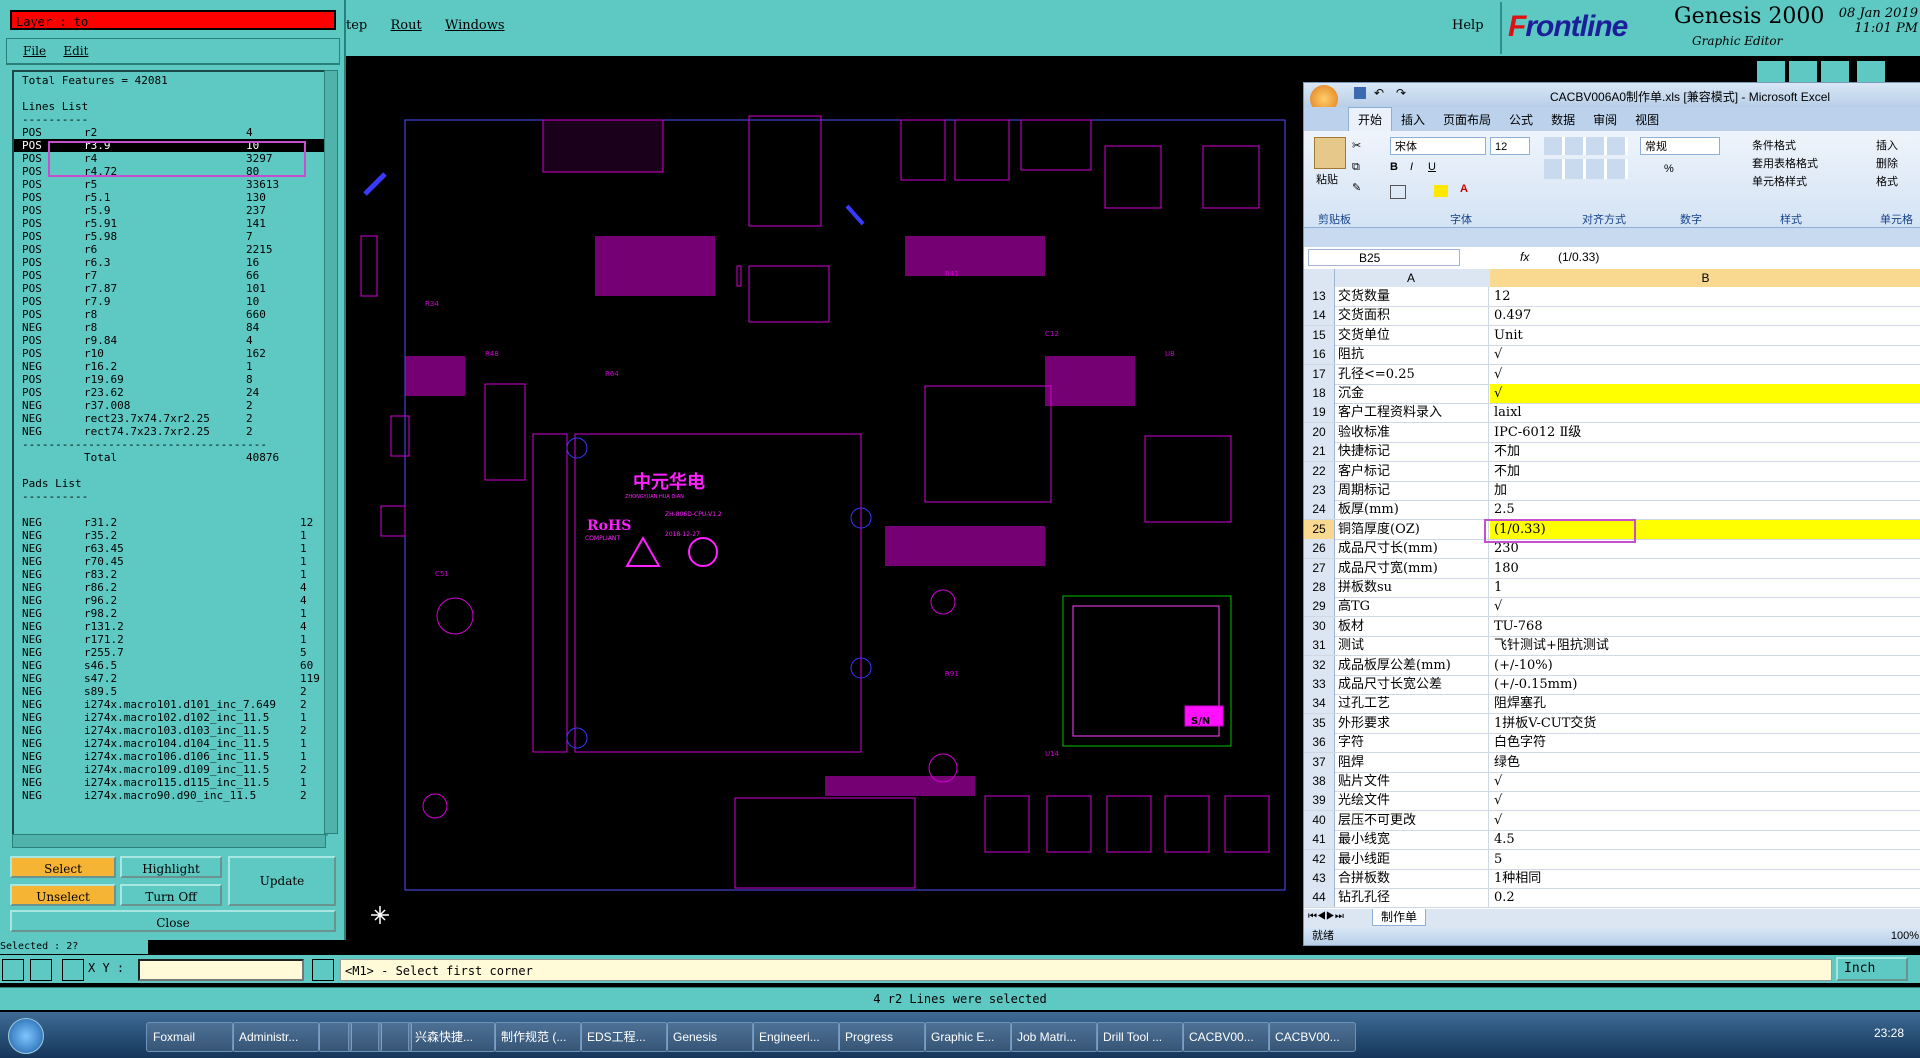 The height and width of the screenshot is (1058, 1920). I want to click on snap-icon, so click(13, 970).